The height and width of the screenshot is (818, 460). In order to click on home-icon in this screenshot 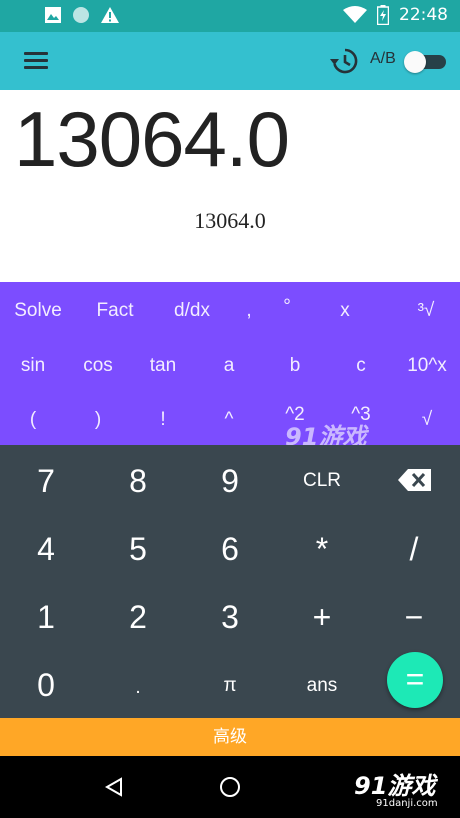, I will do `click(230, 787)`.